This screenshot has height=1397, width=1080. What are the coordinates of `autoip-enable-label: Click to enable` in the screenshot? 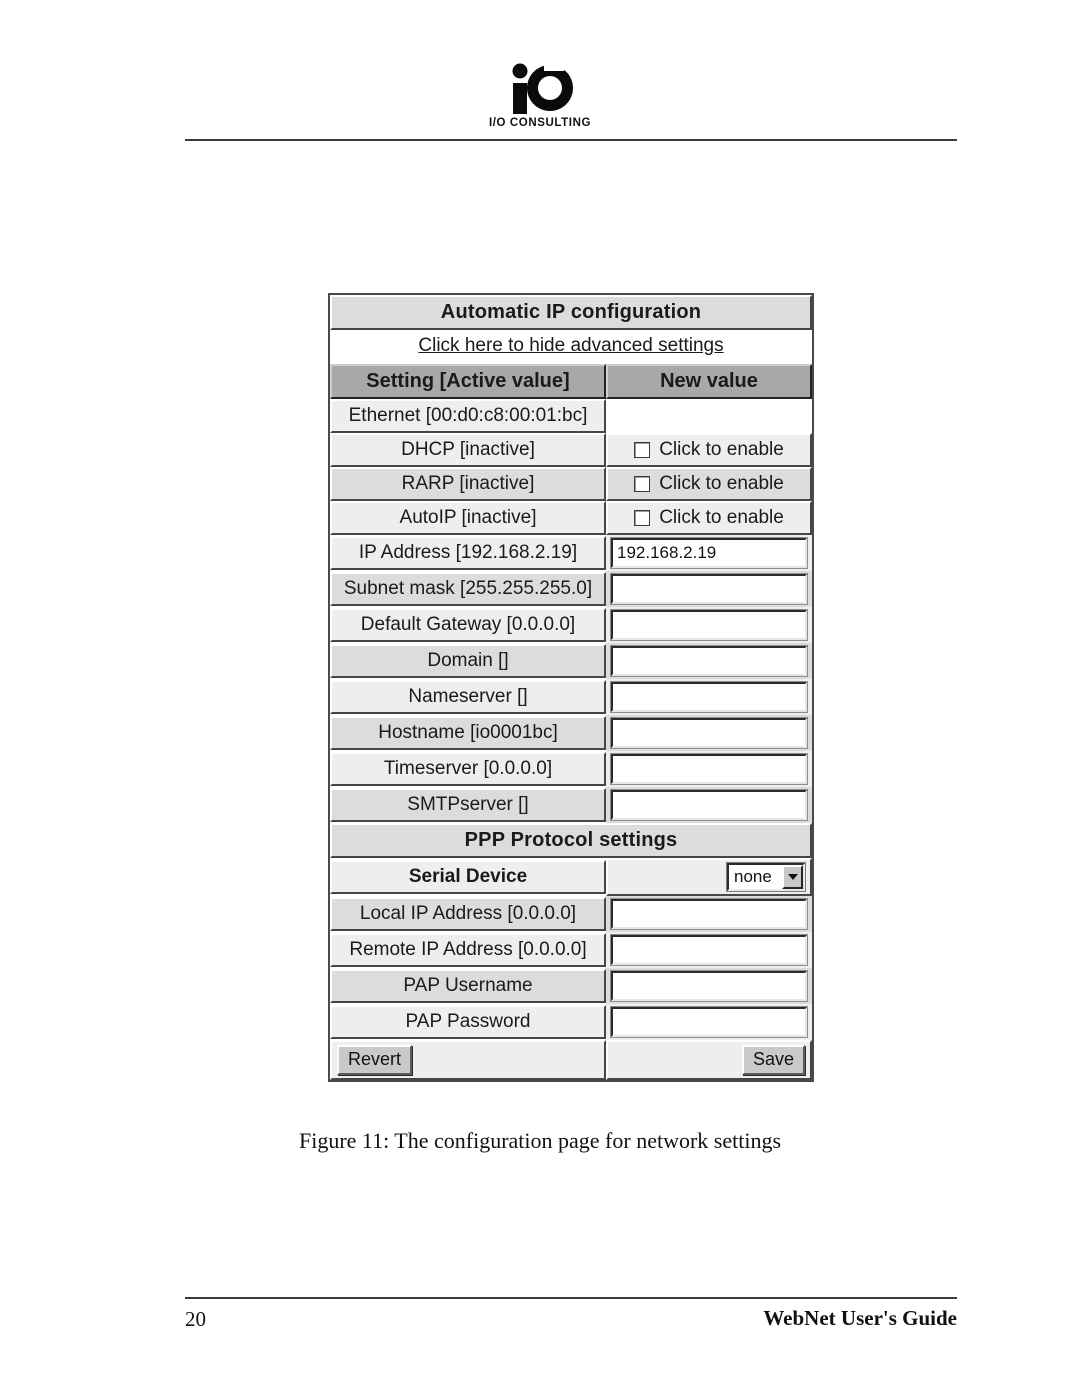 It's located at (721, 517).